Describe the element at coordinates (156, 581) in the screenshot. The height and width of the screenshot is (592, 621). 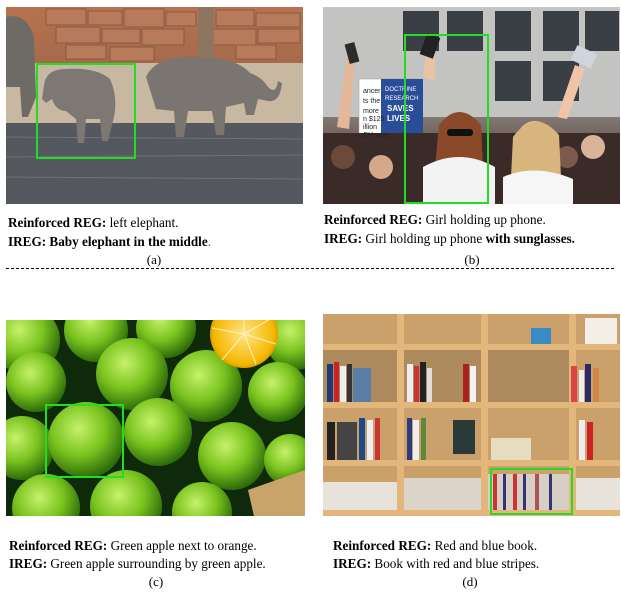
I see `panel-label-c: (c)` at that location.